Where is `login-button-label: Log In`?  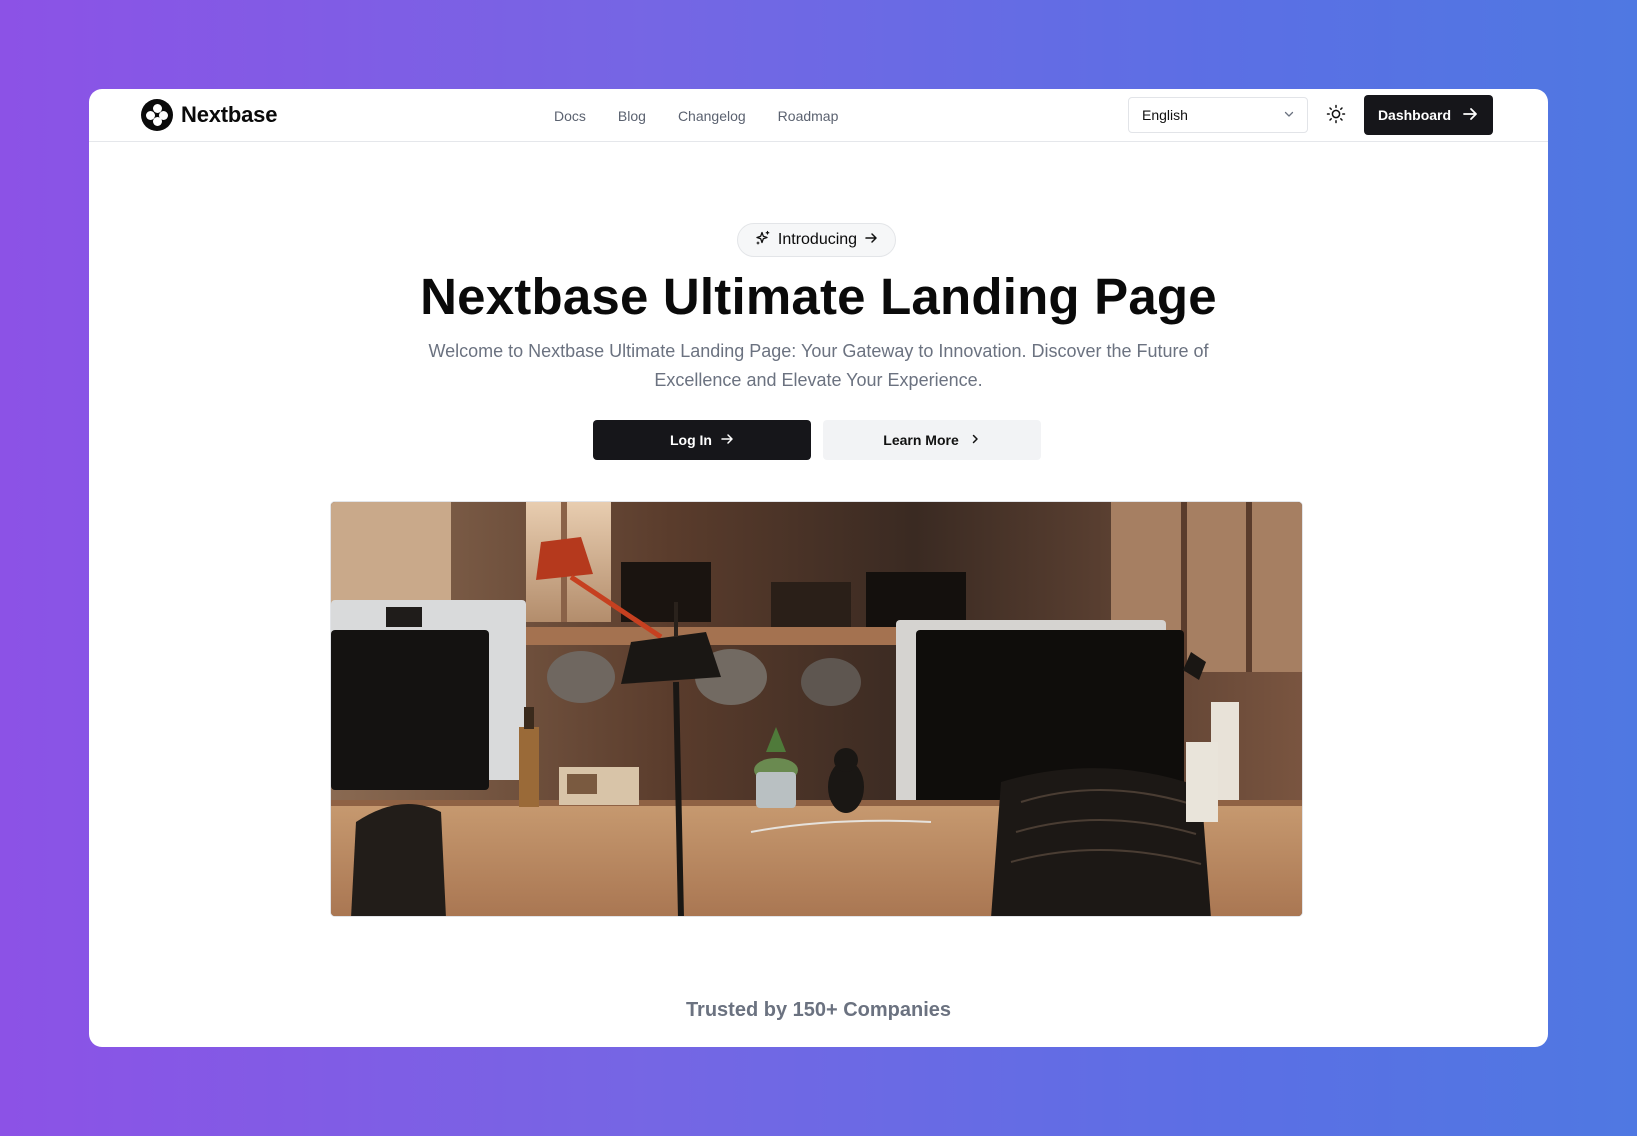
login-button-label: Log In is located at coordinates (691, 440).